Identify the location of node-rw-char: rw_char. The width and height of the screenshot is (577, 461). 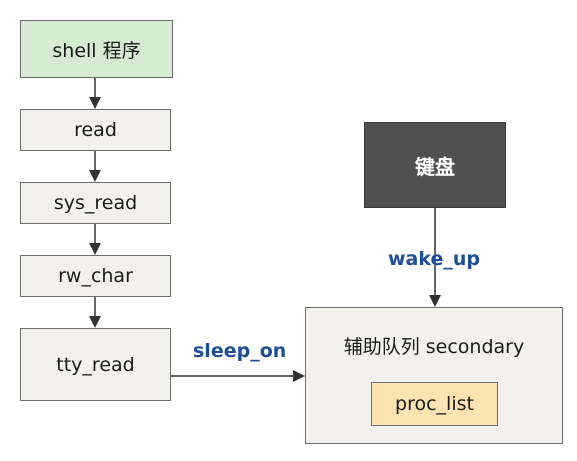
(95, 276).